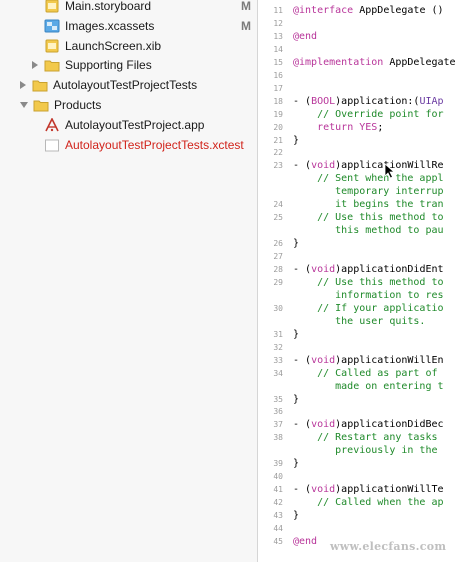 The image size is (459, 562). What do you see at coordinates (278, 153) in the screenshot?
I see `line-number: 22` at bounding box center [278, 153].